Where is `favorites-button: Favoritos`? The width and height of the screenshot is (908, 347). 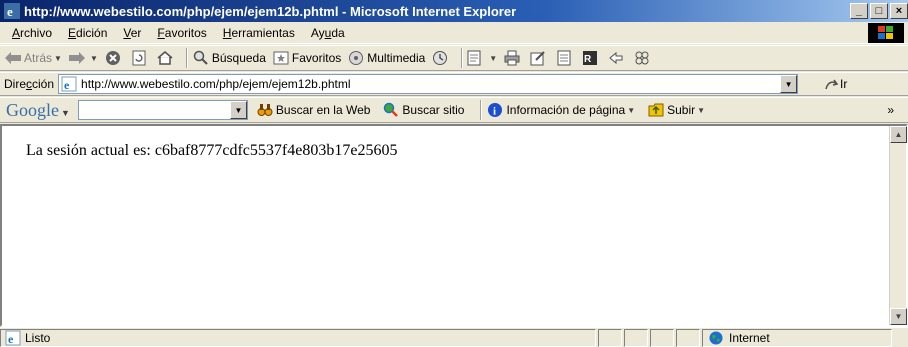 favorites-button: Favoritos is located at coordinates (306, 58).